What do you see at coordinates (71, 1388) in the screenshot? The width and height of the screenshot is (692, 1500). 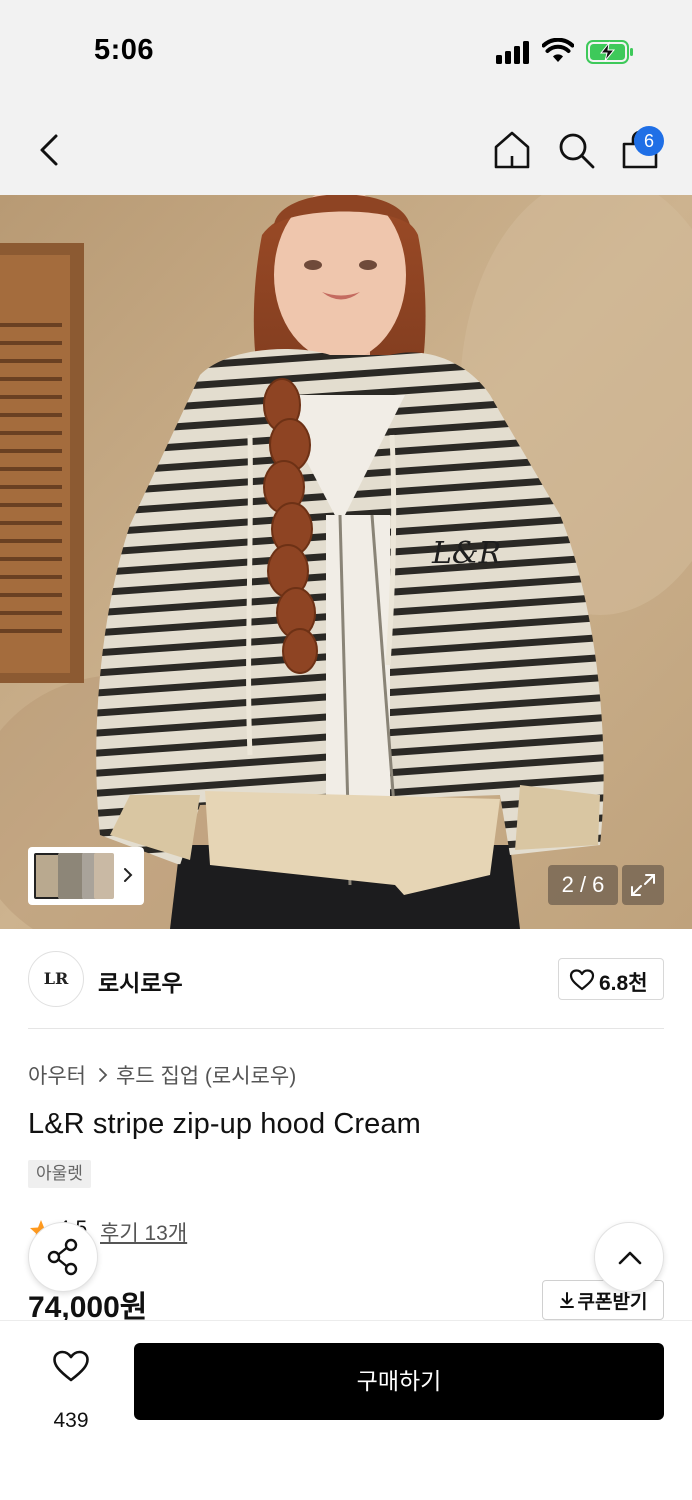 I see `wishlist-button: 439` at bounding box center [71, 1388].